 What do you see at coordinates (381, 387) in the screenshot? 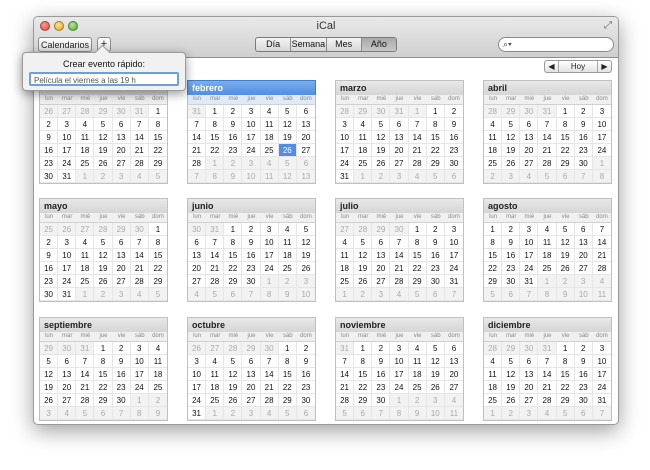
I see `day-cell: 23` at bounding box center [381, 387].